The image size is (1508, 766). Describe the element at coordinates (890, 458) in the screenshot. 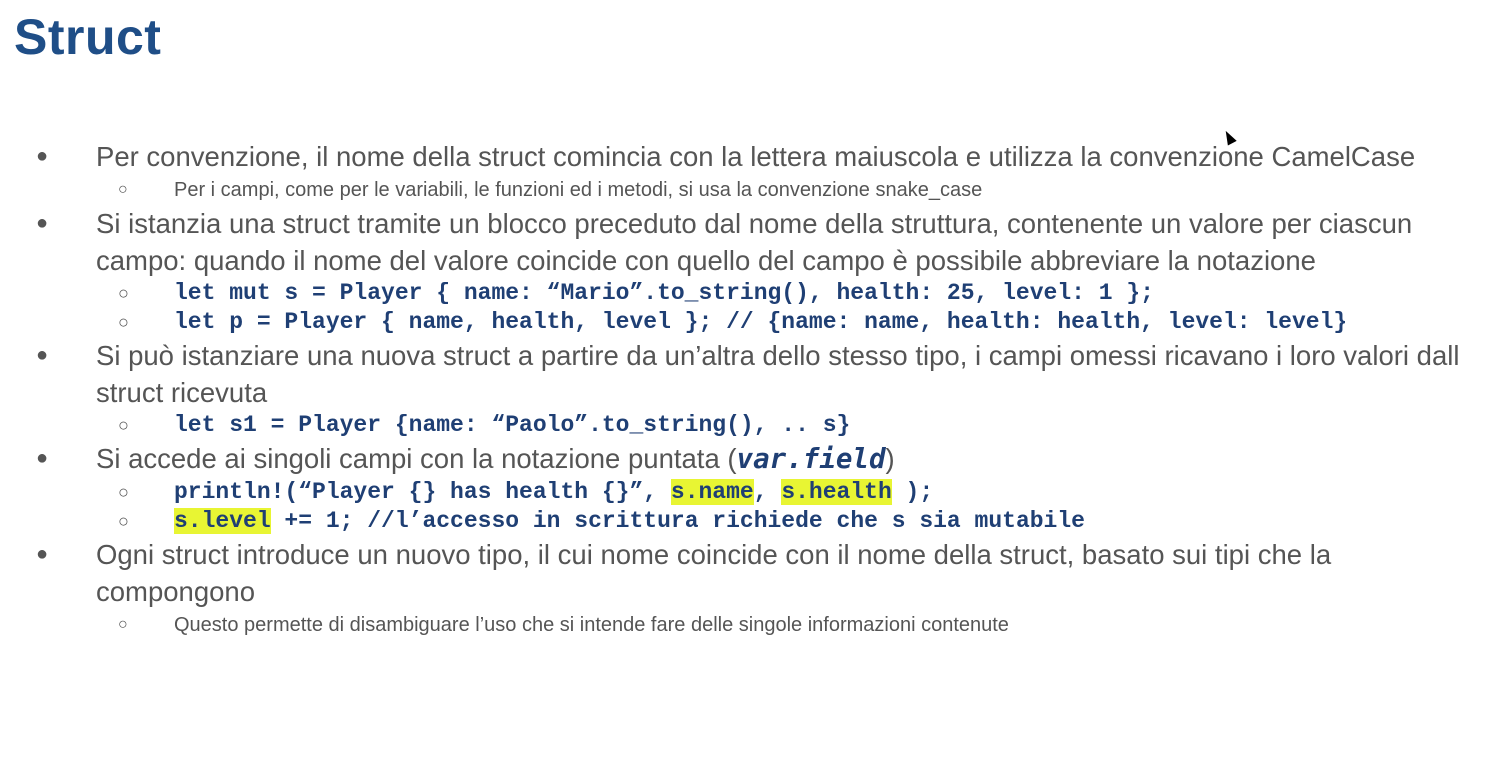

I see `field-access-close: )` at that location.